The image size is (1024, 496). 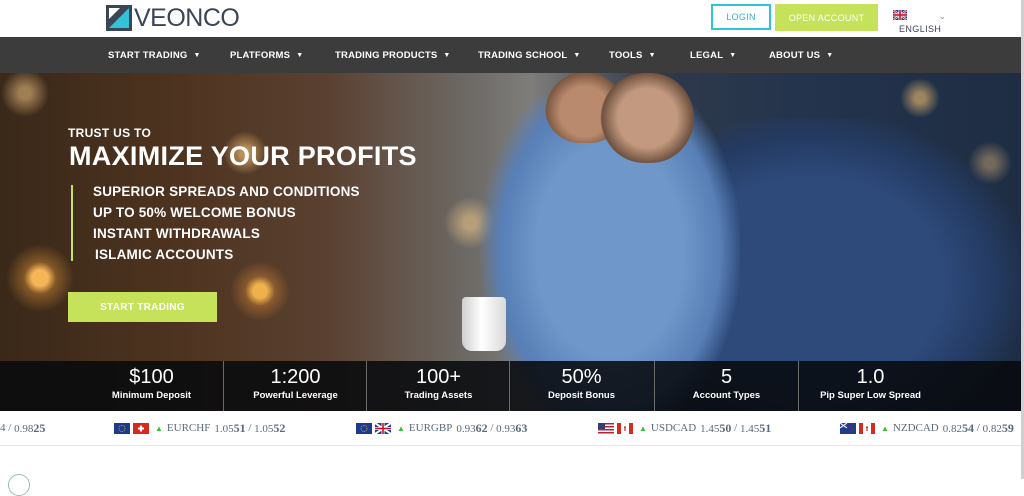 What do you see at coordinates (484, 324) in the screenshot?
I see `hero-mug-image` at bounding box center [484, 324].